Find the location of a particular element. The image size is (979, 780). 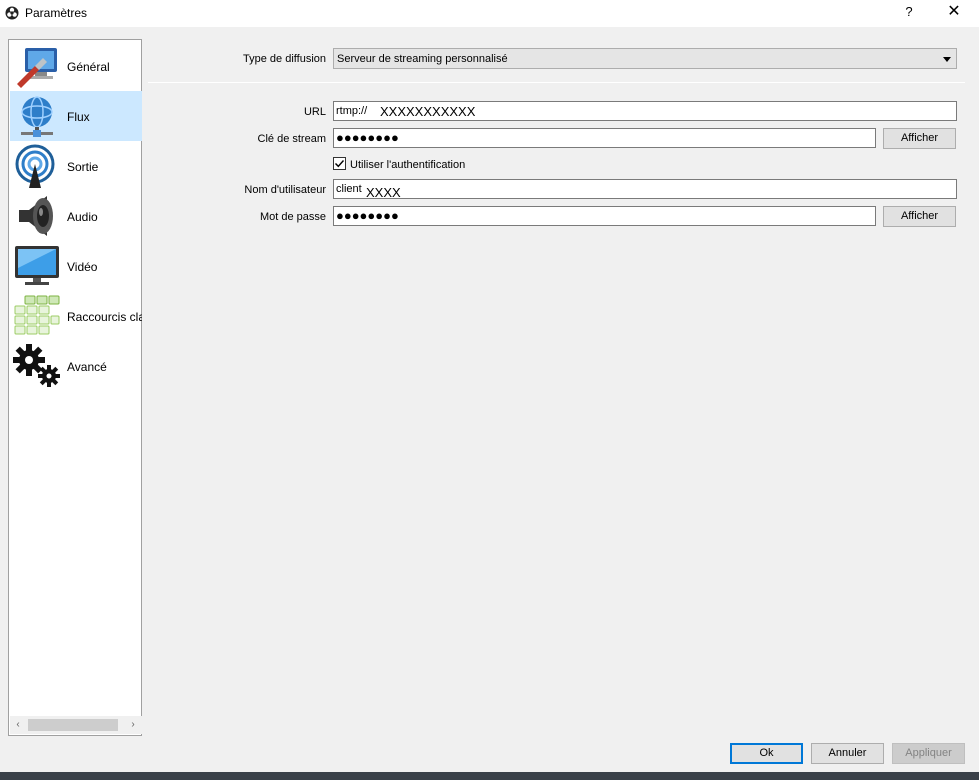

username-redaction: XXXX is located at coordinates (383, 192).